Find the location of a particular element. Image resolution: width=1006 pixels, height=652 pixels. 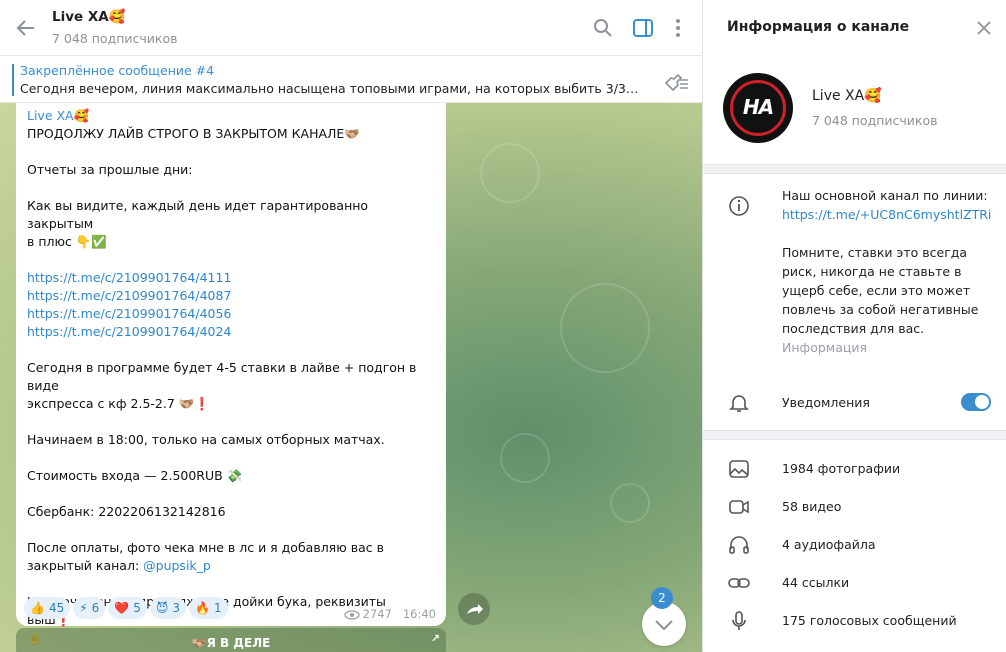

message-author: Live XA🥰 is located at coordinates (230, 116).